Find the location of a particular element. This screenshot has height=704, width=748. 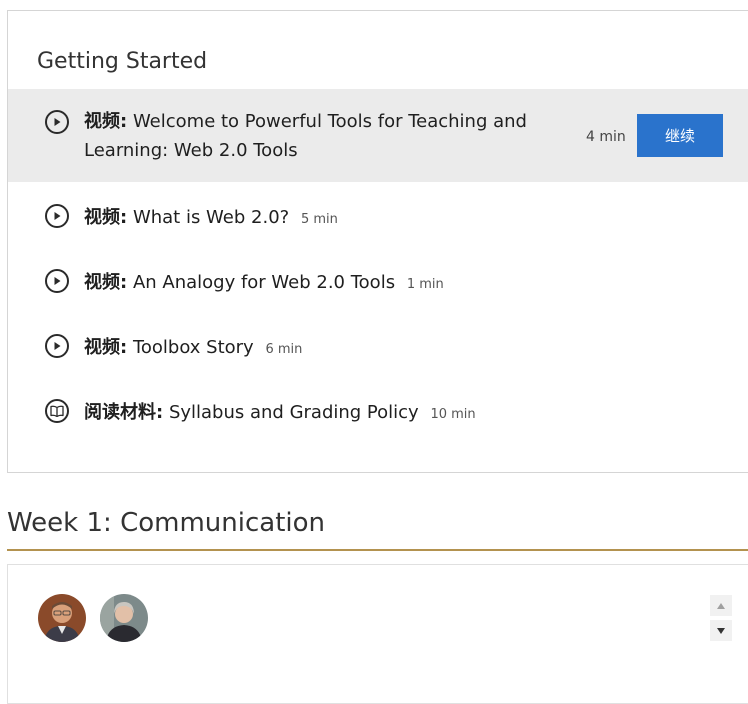

lesson-title: 视频: Toolbox Story 6 min is located at coordinates (193, 348).